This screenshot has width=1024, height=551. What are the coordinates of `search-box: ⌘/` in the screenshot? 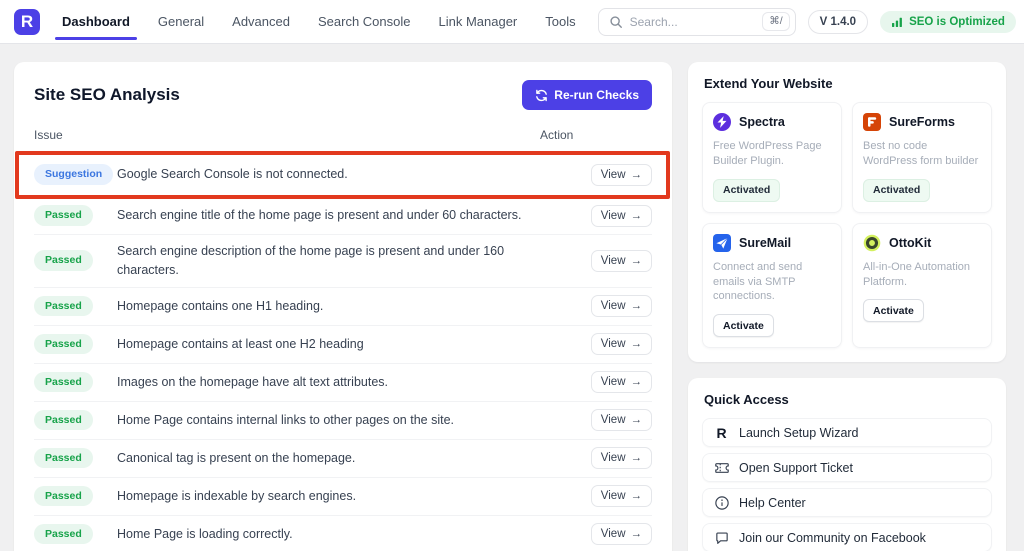 It's located at (696, 21).